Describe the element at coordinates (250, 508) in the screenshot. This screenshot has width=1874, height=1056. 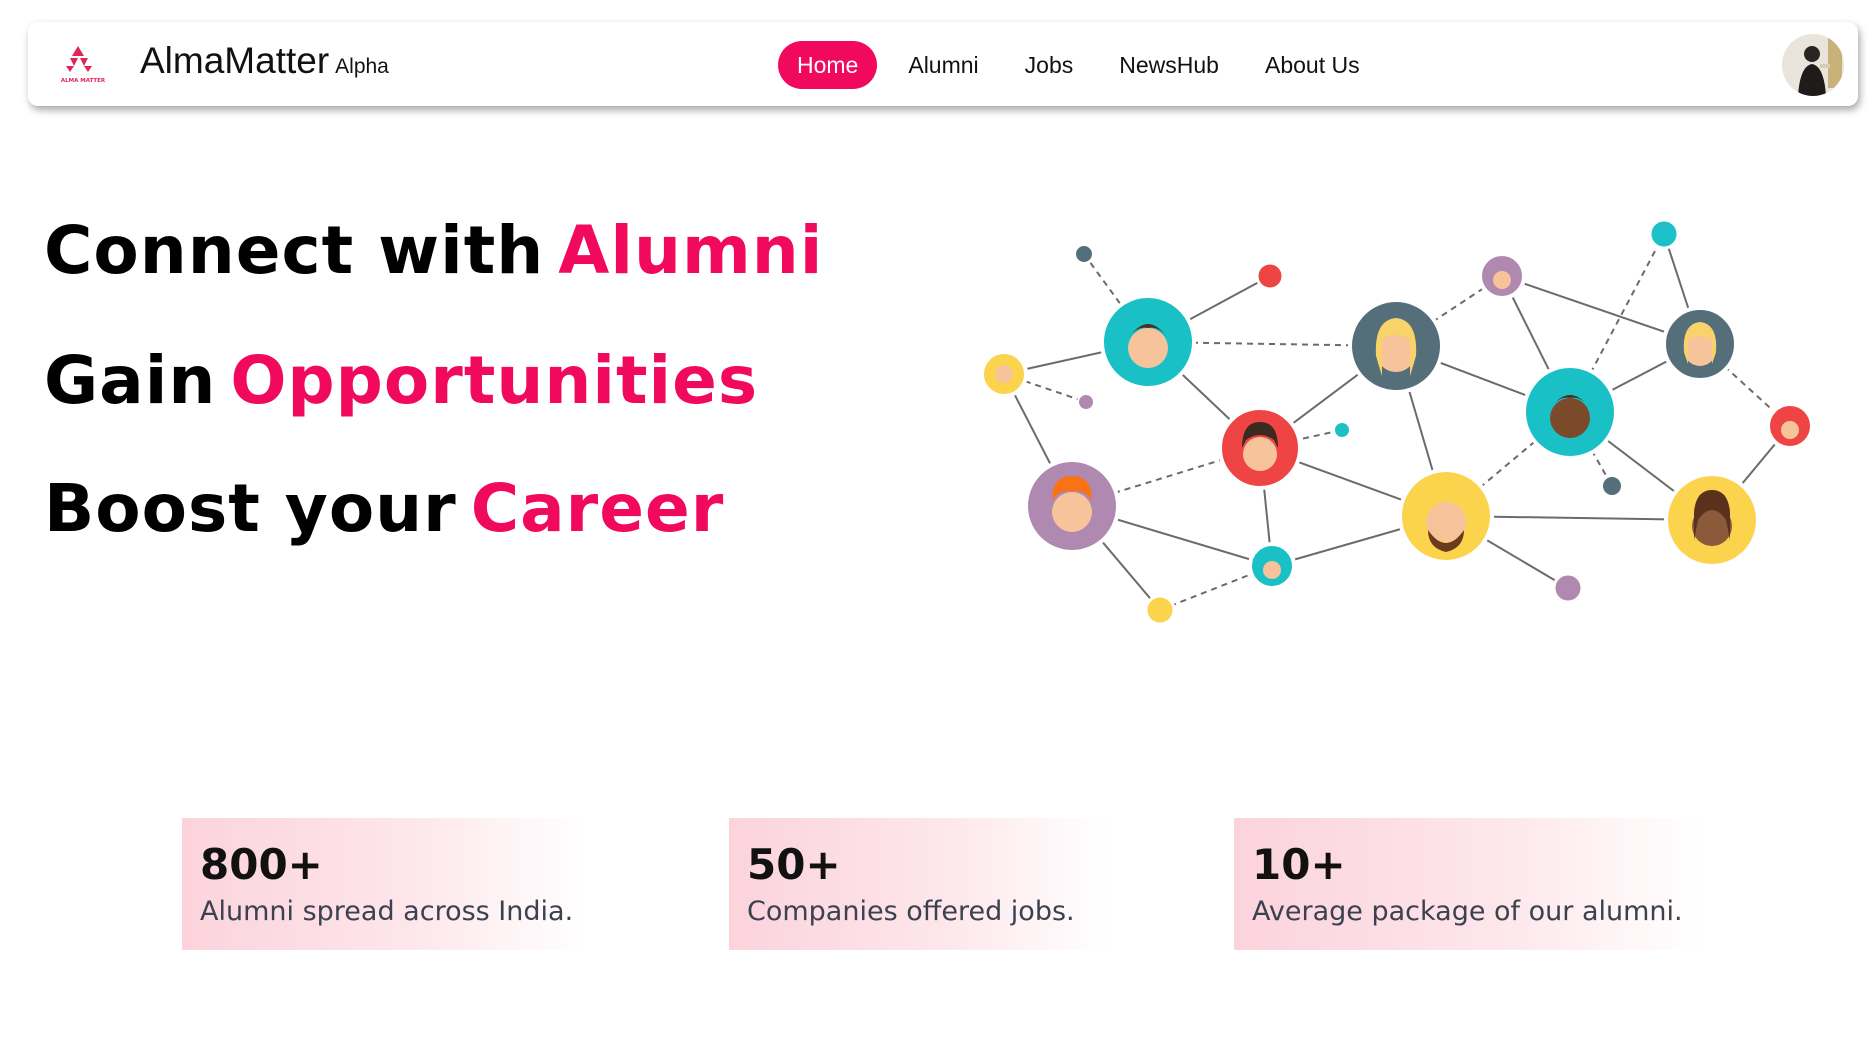
I see `hero-plain-text: Boost your` at that location.